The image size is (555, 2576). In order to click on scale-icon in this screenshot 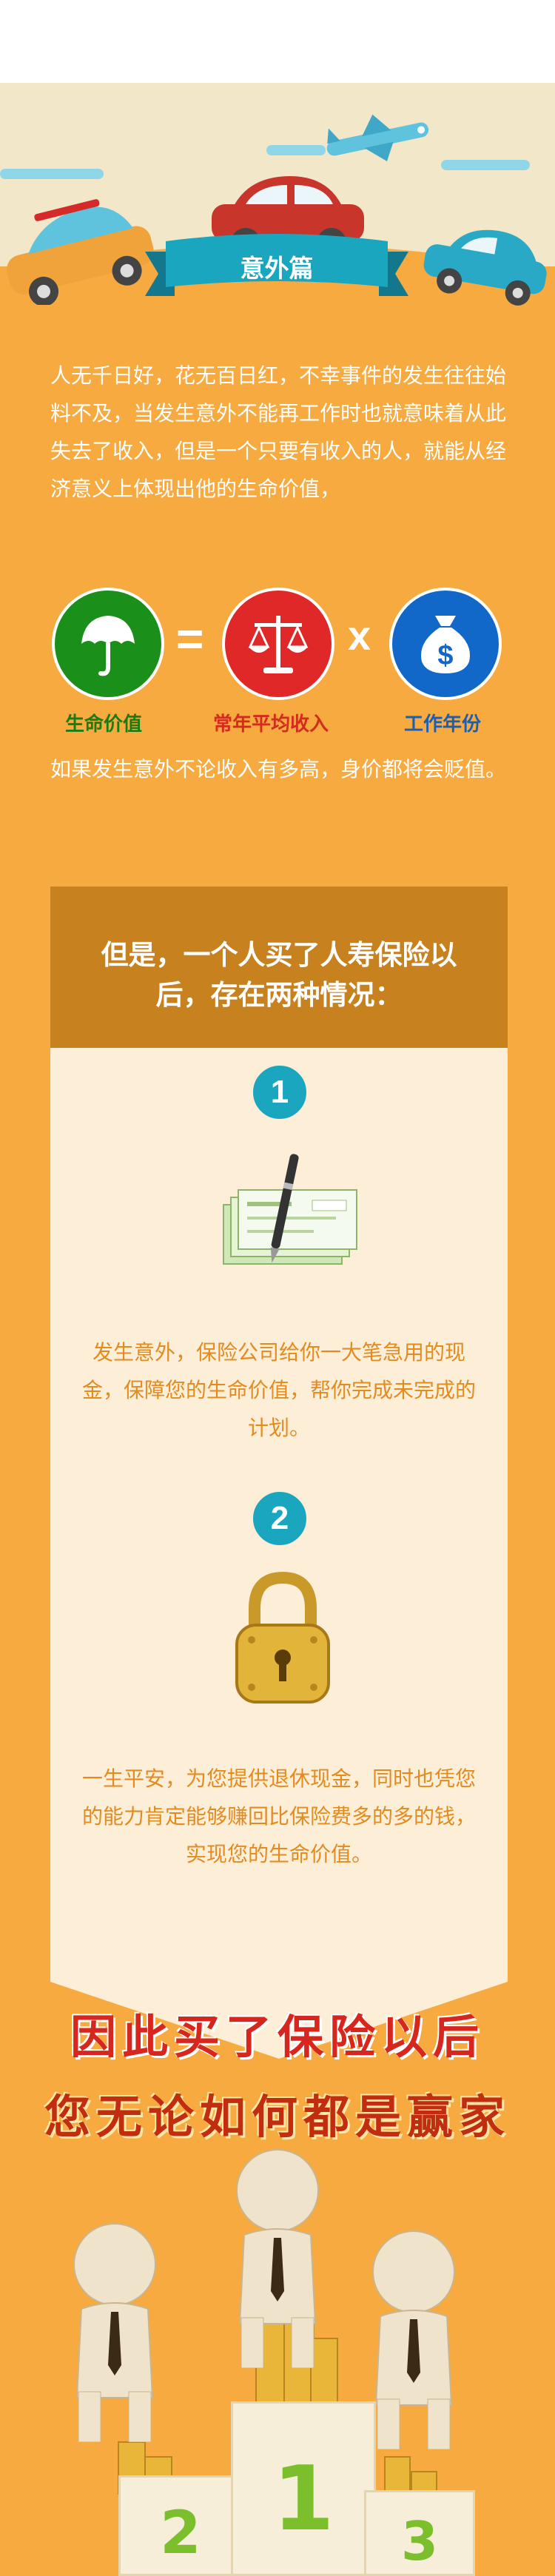, I will do `click(278, 644)`.